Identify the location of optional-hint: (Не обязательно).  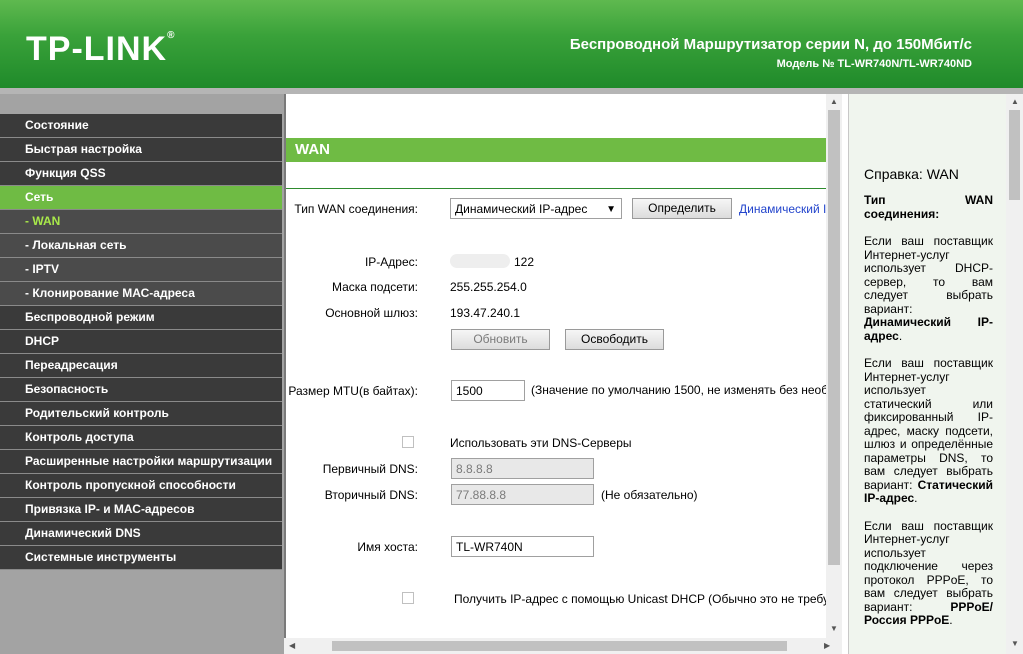
(649, 495).